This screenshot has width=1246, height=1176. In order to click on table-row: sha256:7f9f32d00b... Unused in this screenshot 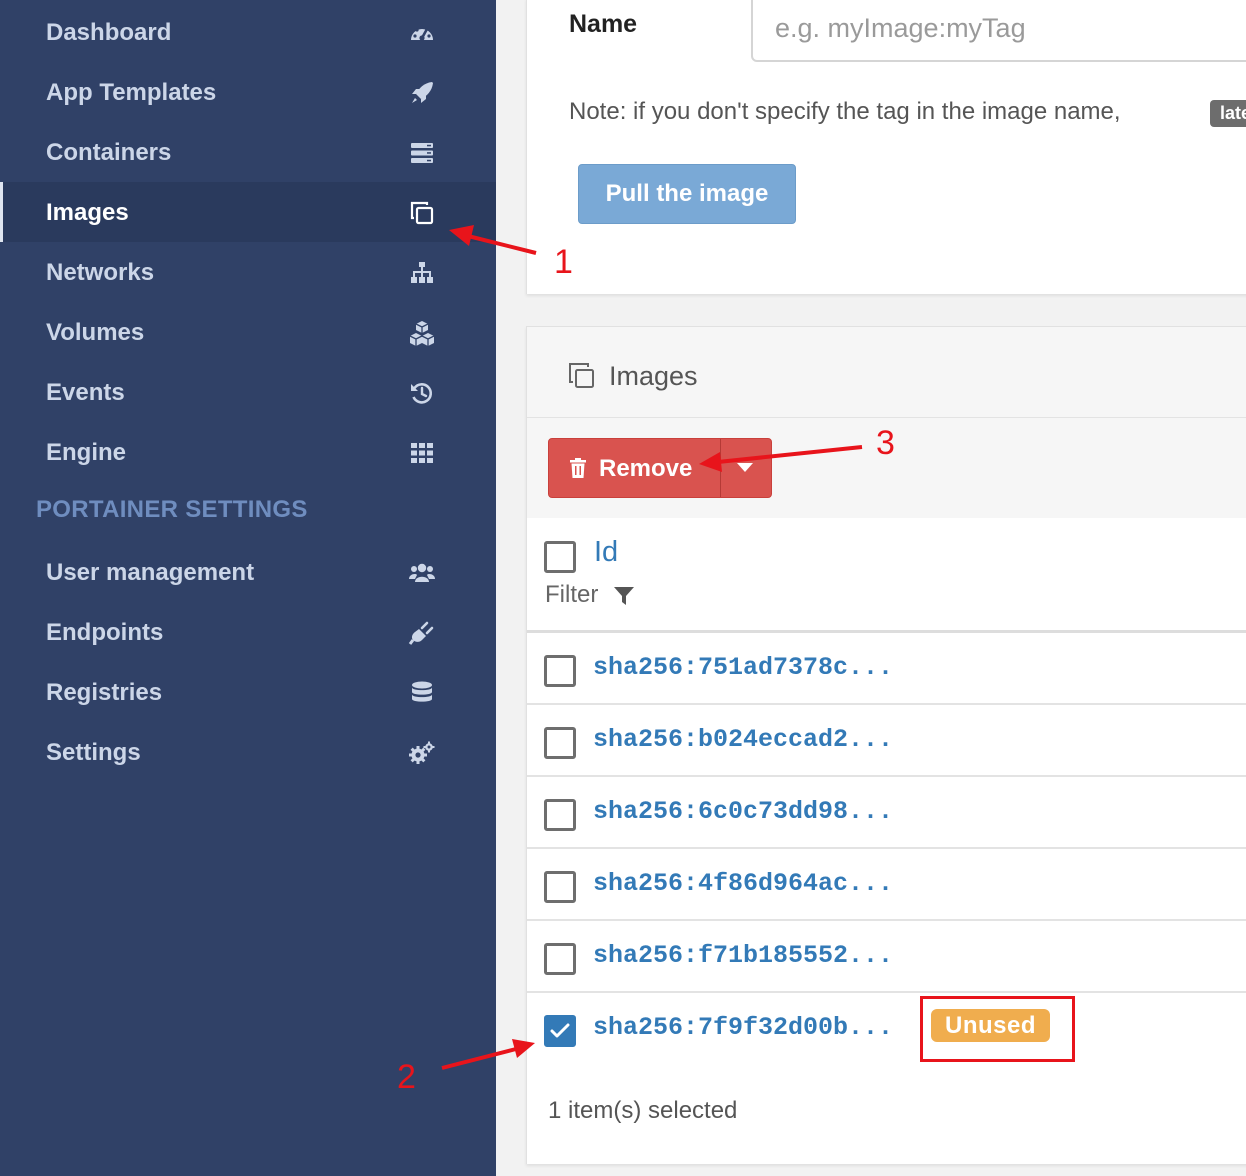, I will do `click(886, 1029)`.